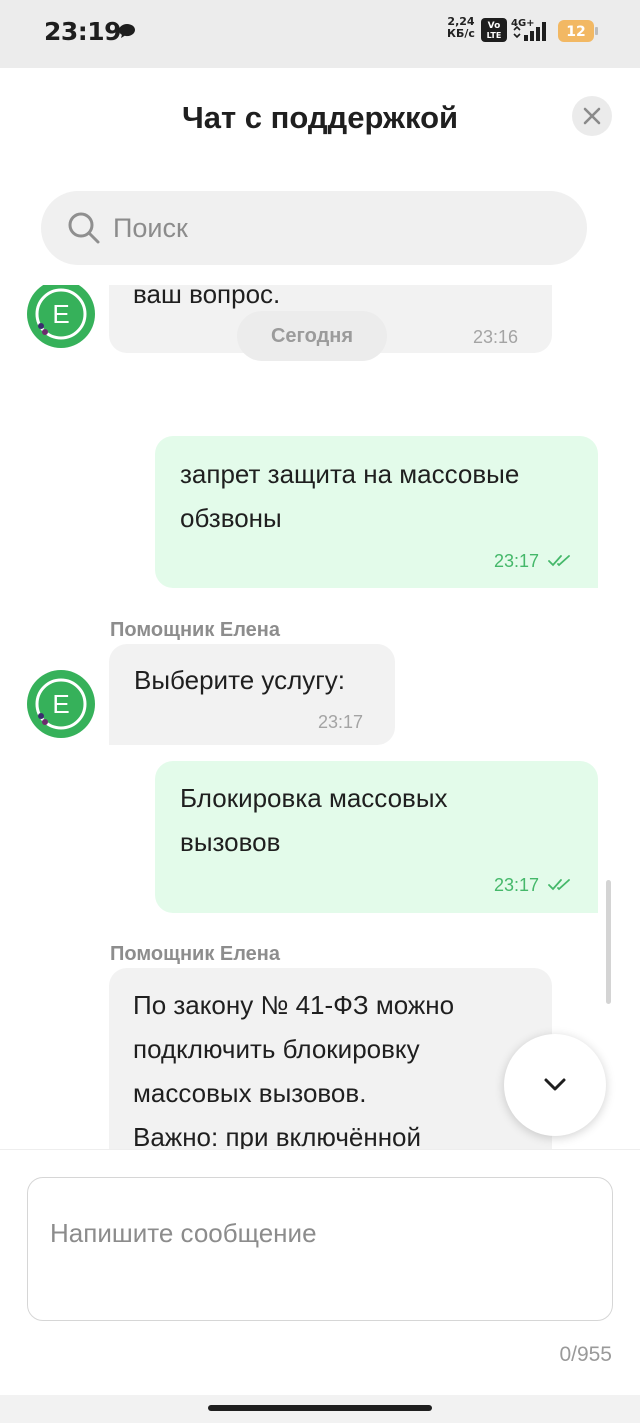  Describe the element at coordinates (312, 336) in the screenshot. I see `date-separator: Сегодня` at that location.